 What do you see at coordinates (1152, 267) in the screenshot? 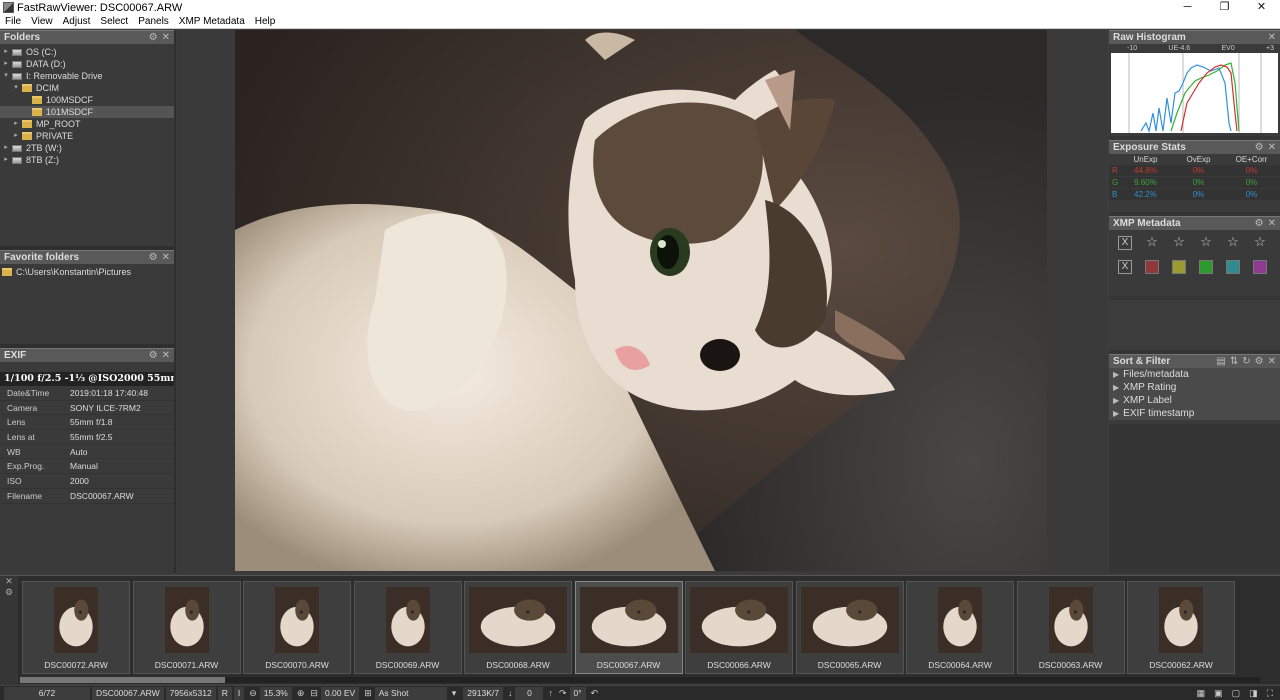
I see `color-label-1-button` at bounding box center [1152, 267].